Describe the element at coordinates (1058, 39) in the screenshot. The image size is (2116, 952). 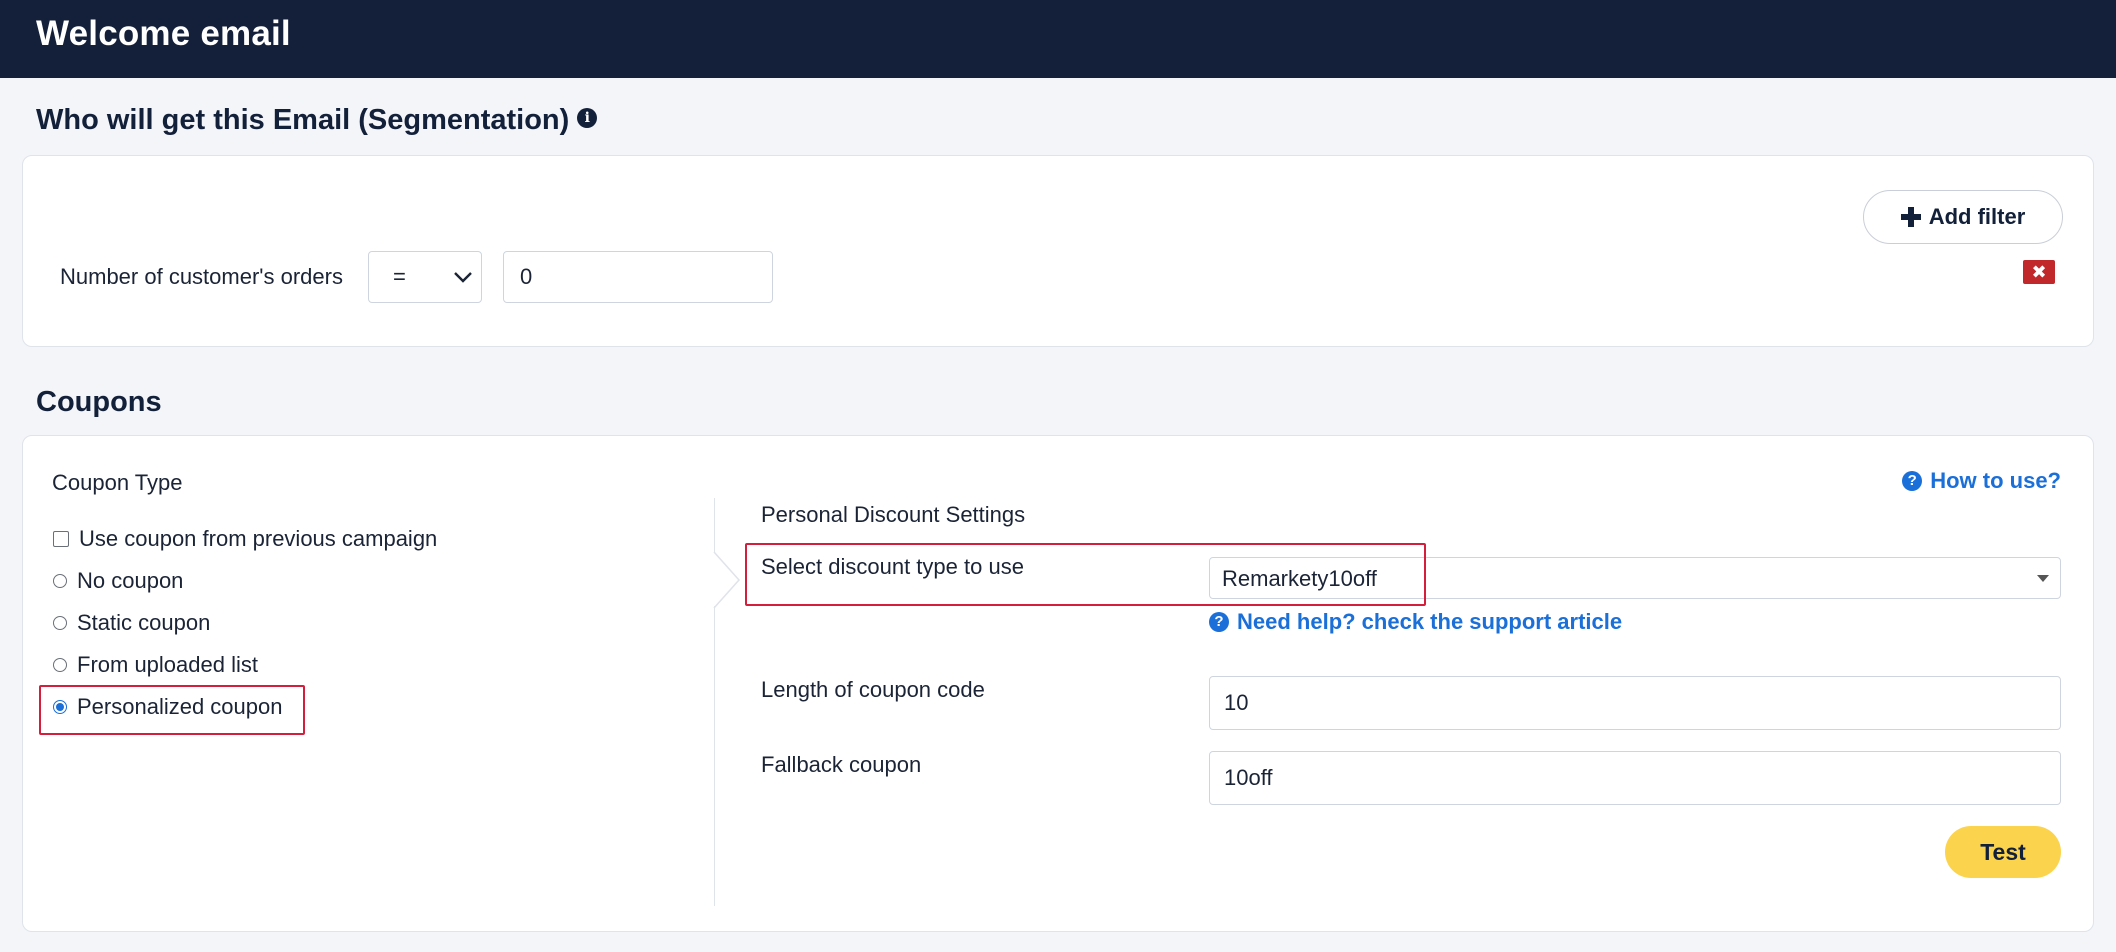
I see `top-header: Welcome email` at that location.